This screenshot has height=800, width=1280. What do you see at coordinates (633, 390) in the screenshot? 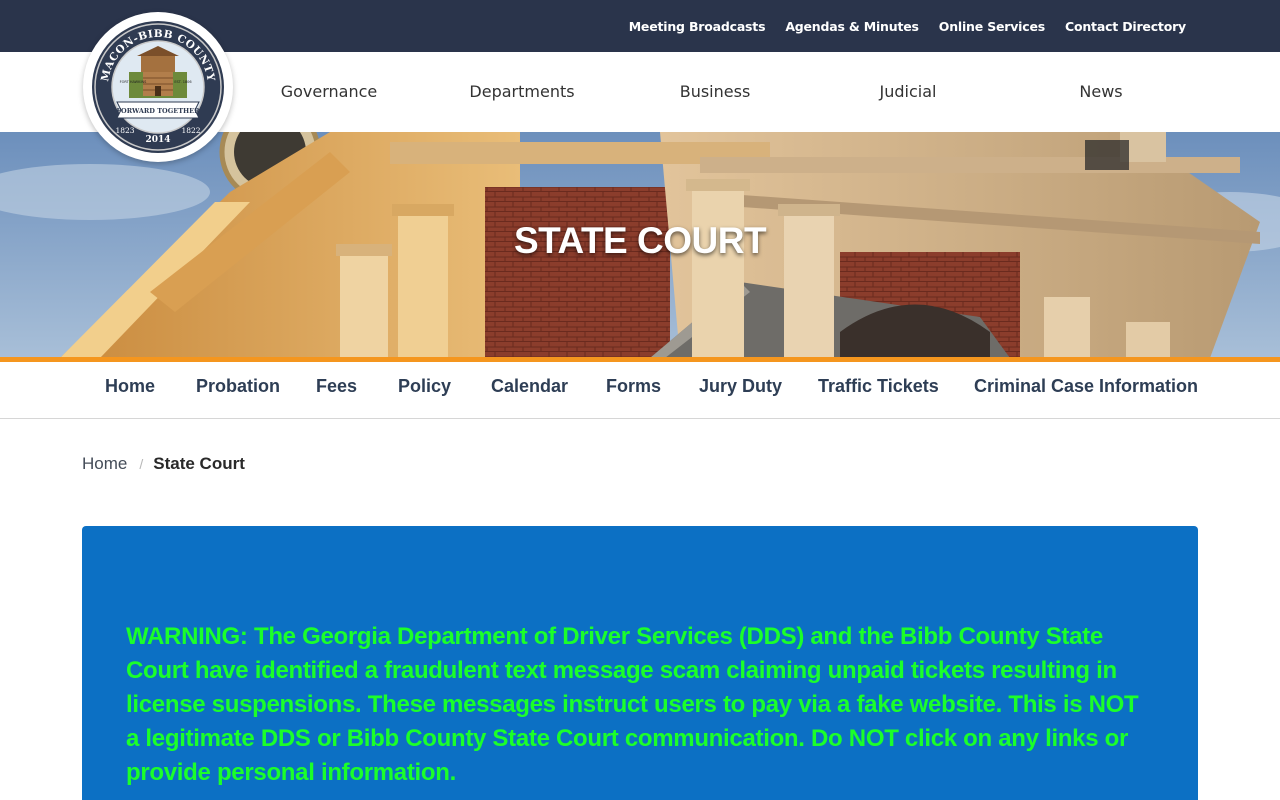
I see `section-nav-forms: Forms` at bounding box center [633, 390].